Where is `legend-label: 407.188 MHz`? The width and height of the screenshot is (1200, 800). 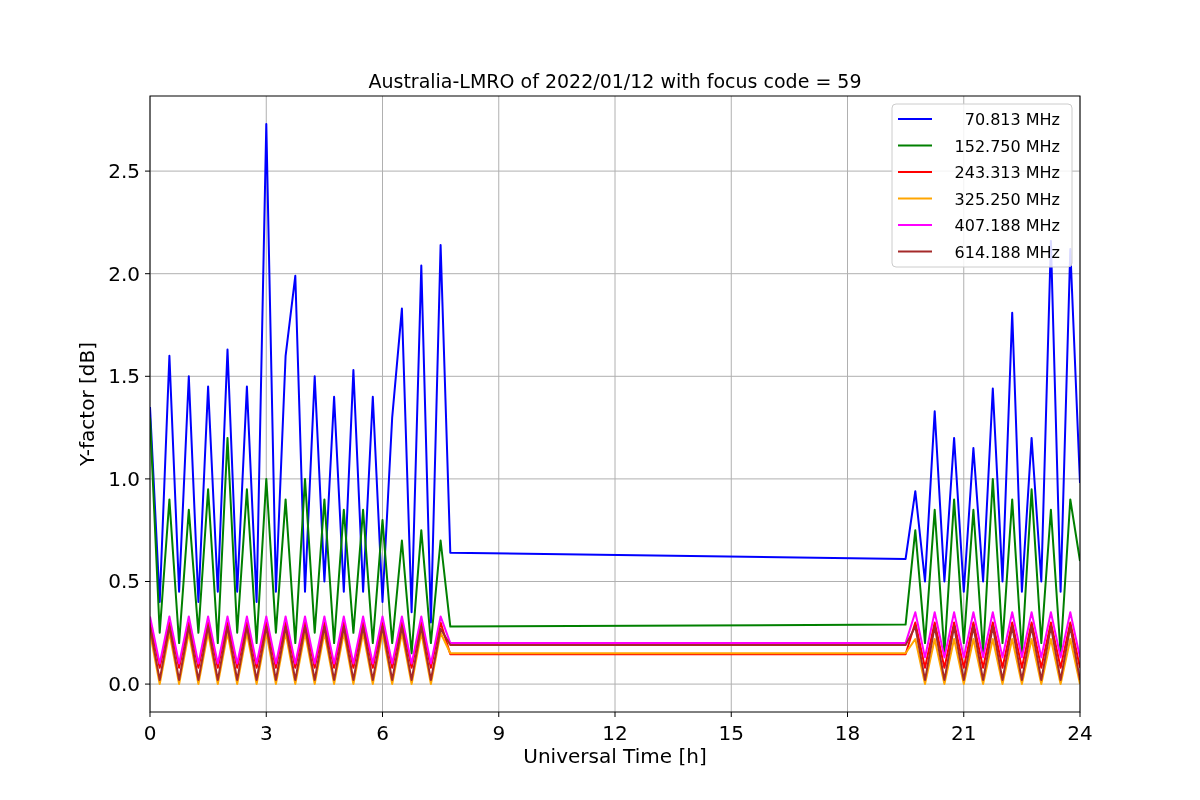
legend-label: 407.188 MHz is located at coordinates (1007, 225).